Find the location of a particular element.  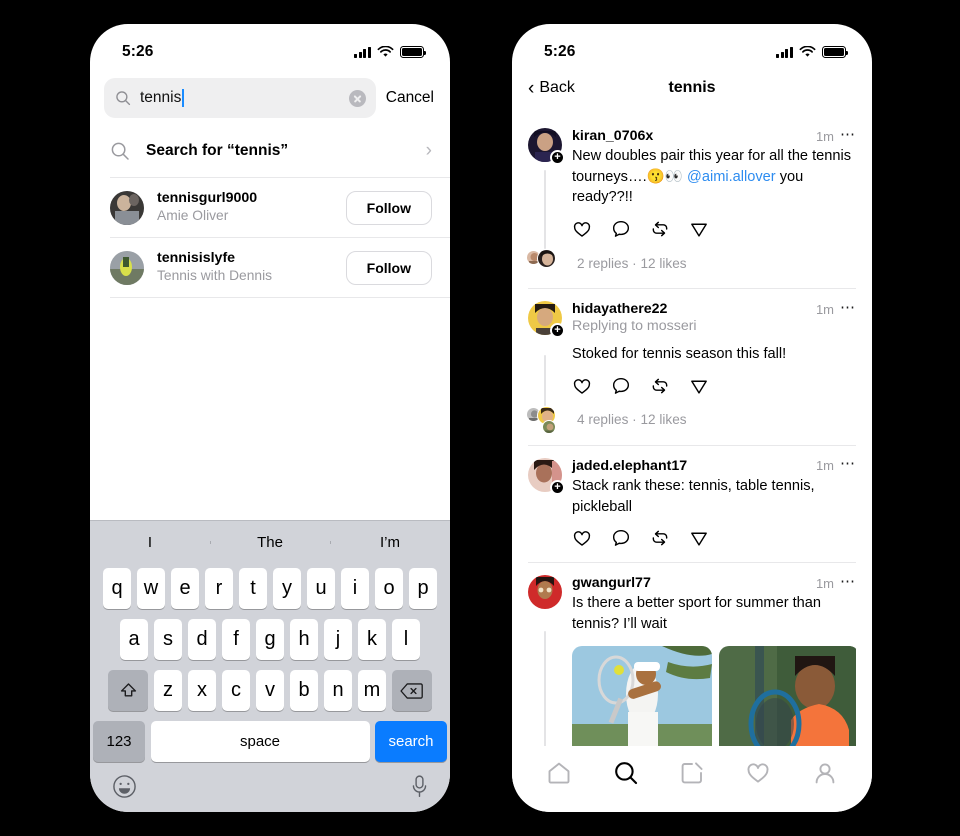

numbers-key: 123 is located at coordinates (119, 741).